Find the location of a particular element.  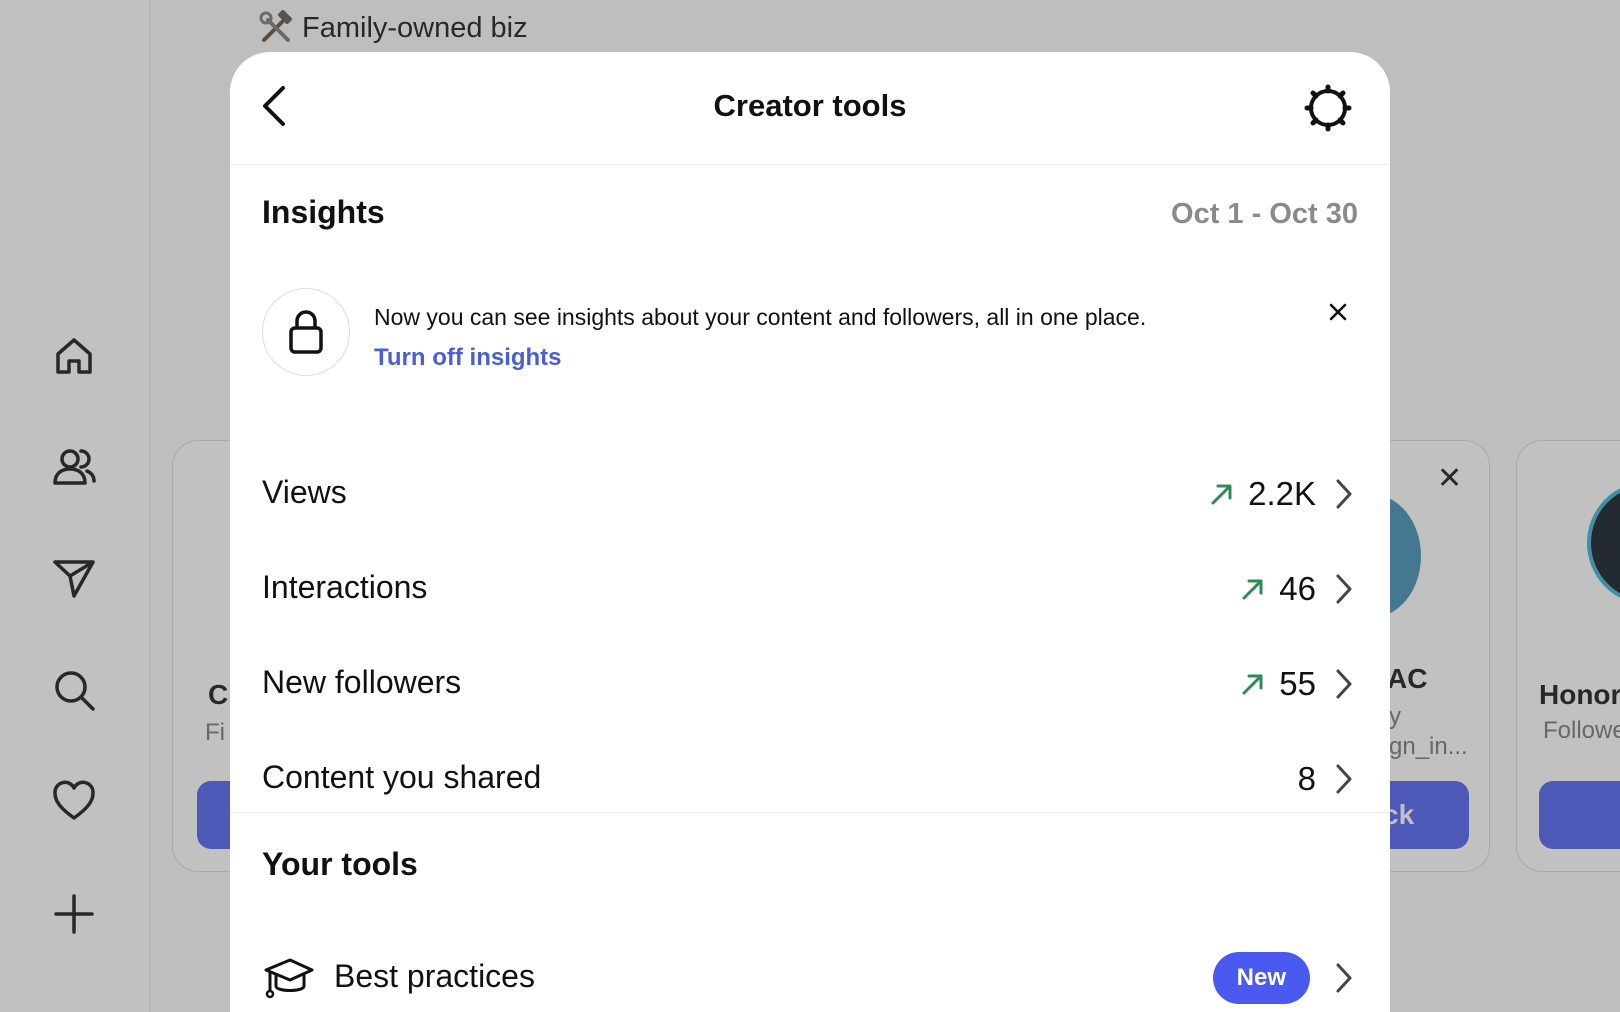

tool-label: Best practices is located at coordinates (434, 976).